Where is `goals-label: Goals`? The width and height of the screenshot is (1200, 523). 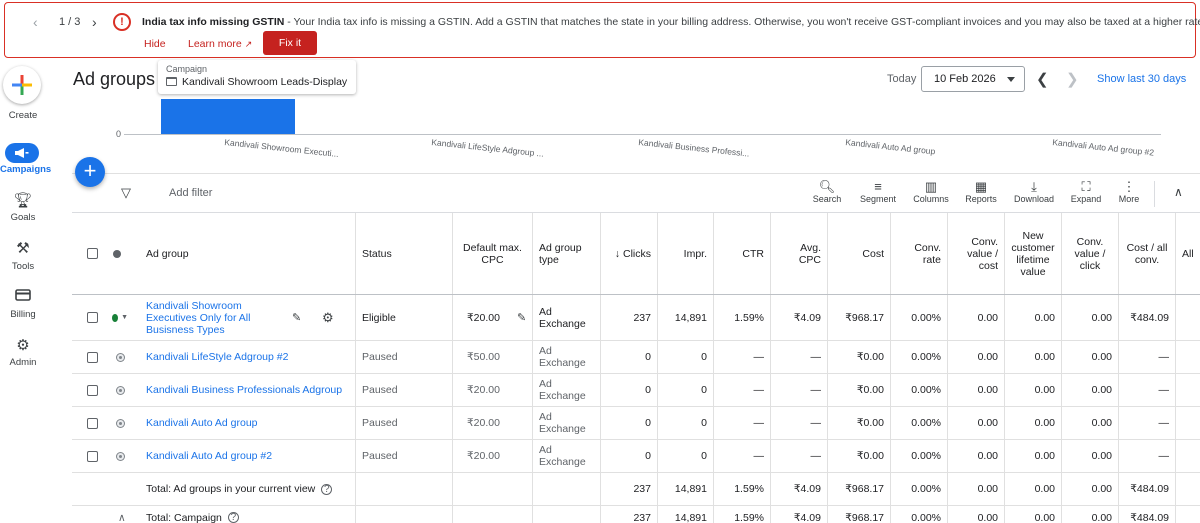 goals-label: Goals is located at coordinates (23, 217).